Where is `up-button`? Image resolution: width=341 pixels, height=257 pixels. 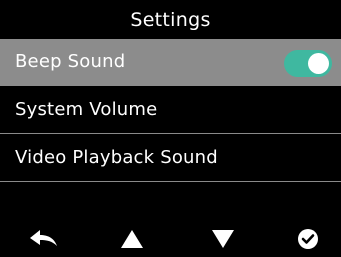
up-button is located at coordinates (132, 238).